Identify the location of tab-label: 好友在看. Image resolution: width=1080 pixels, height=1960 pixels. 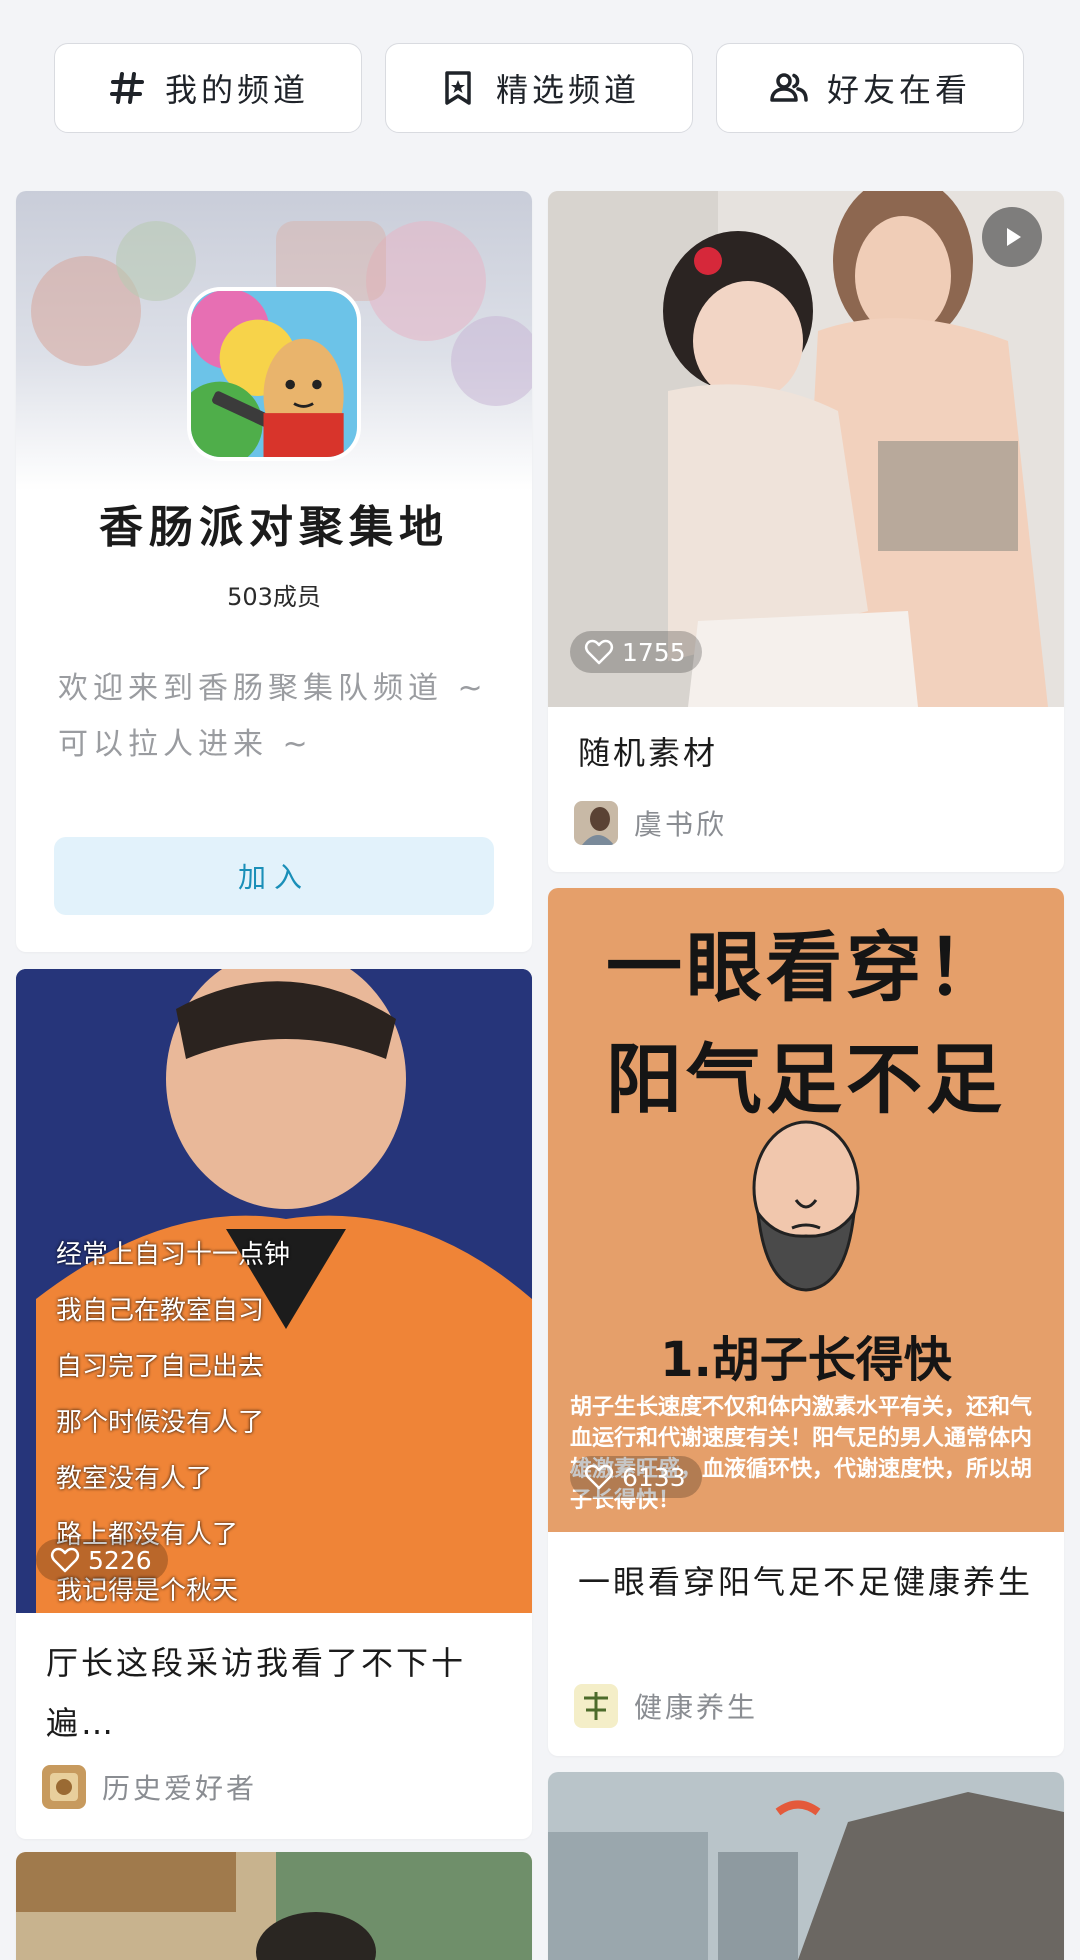
(898, 90).